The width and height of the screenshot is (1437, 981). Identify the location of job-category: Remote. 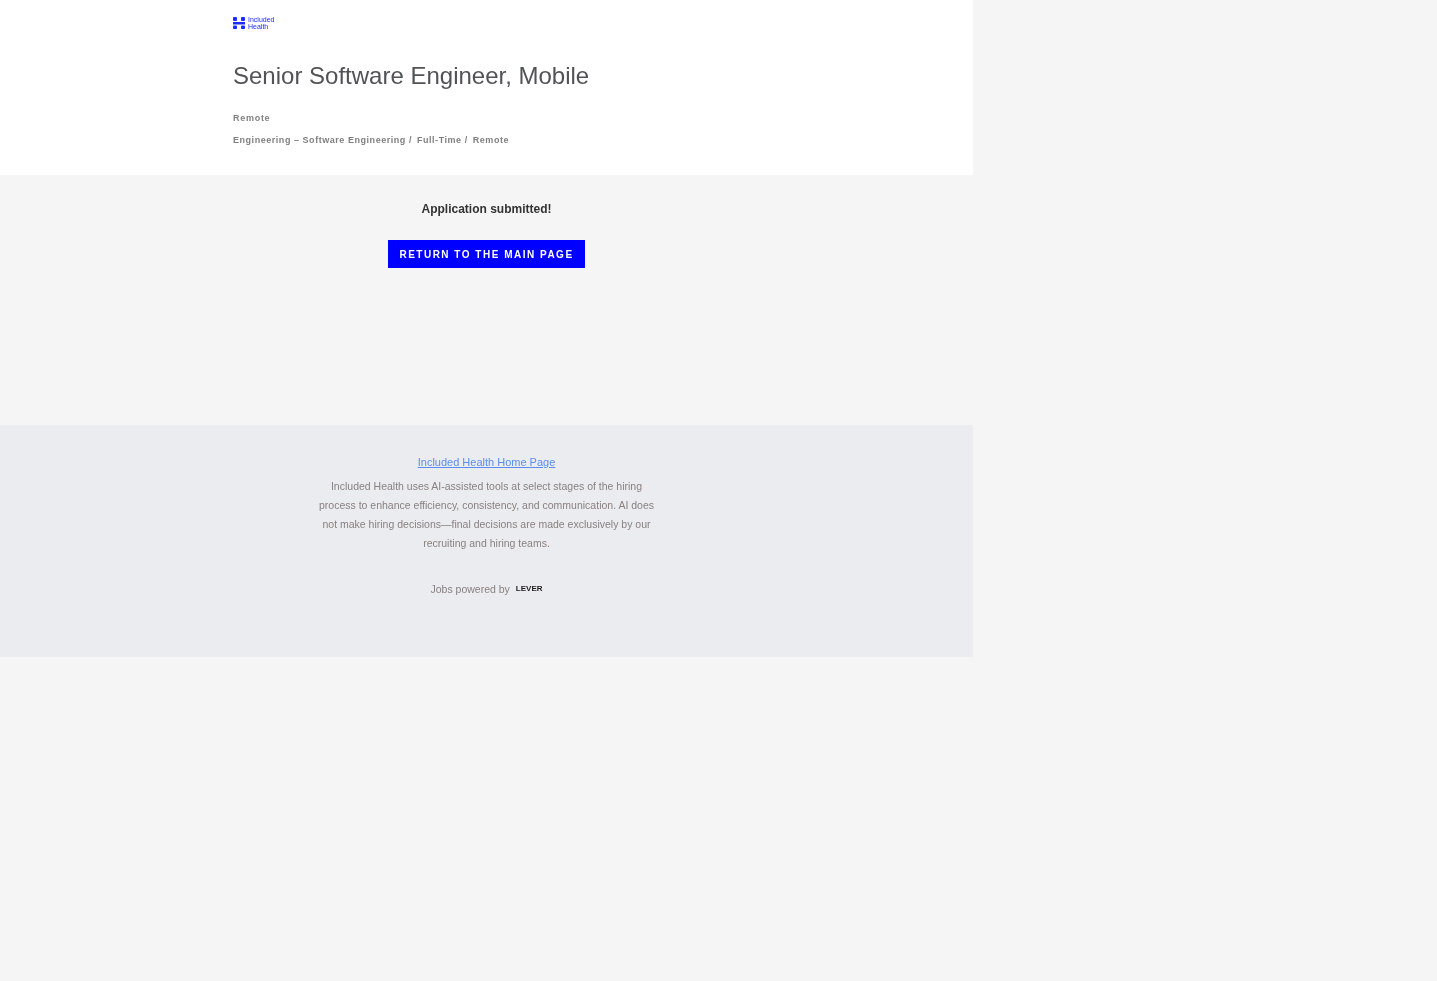
(490, 140).